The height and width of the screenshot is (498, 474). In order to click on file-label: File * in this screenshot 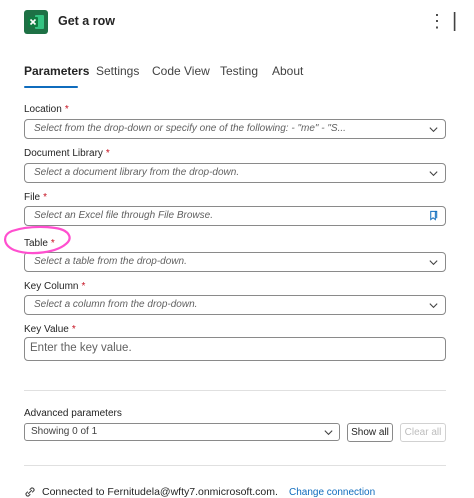, I will do `click(36, 197)`.